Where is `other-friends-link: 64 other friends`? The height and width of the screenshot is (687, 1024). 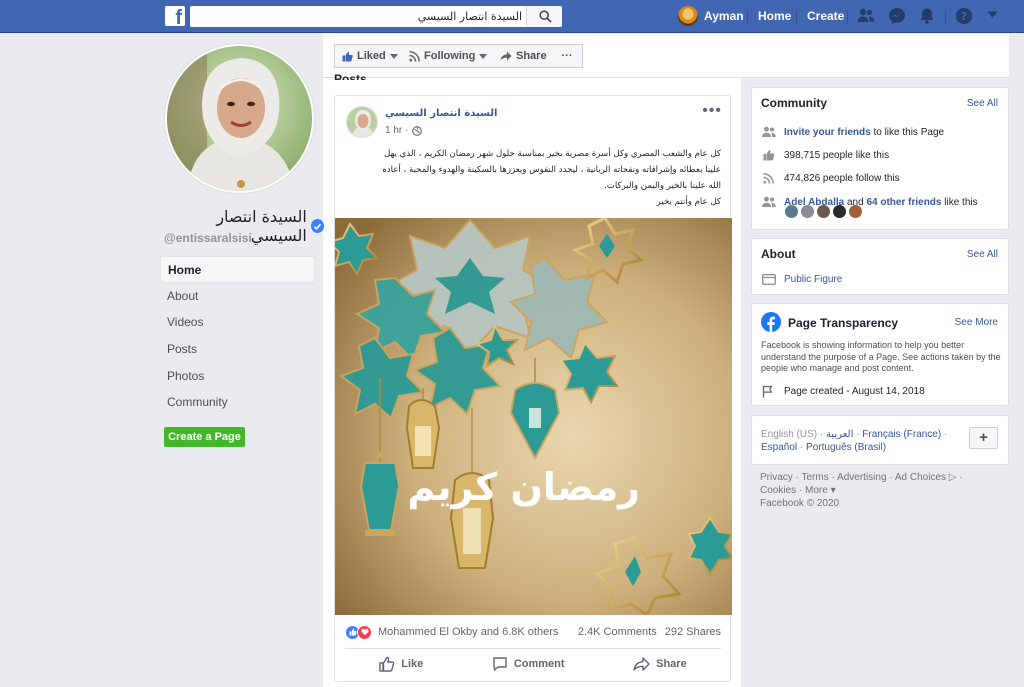 other-friends-link: 64 other friends is located at coordinates (903, 202).